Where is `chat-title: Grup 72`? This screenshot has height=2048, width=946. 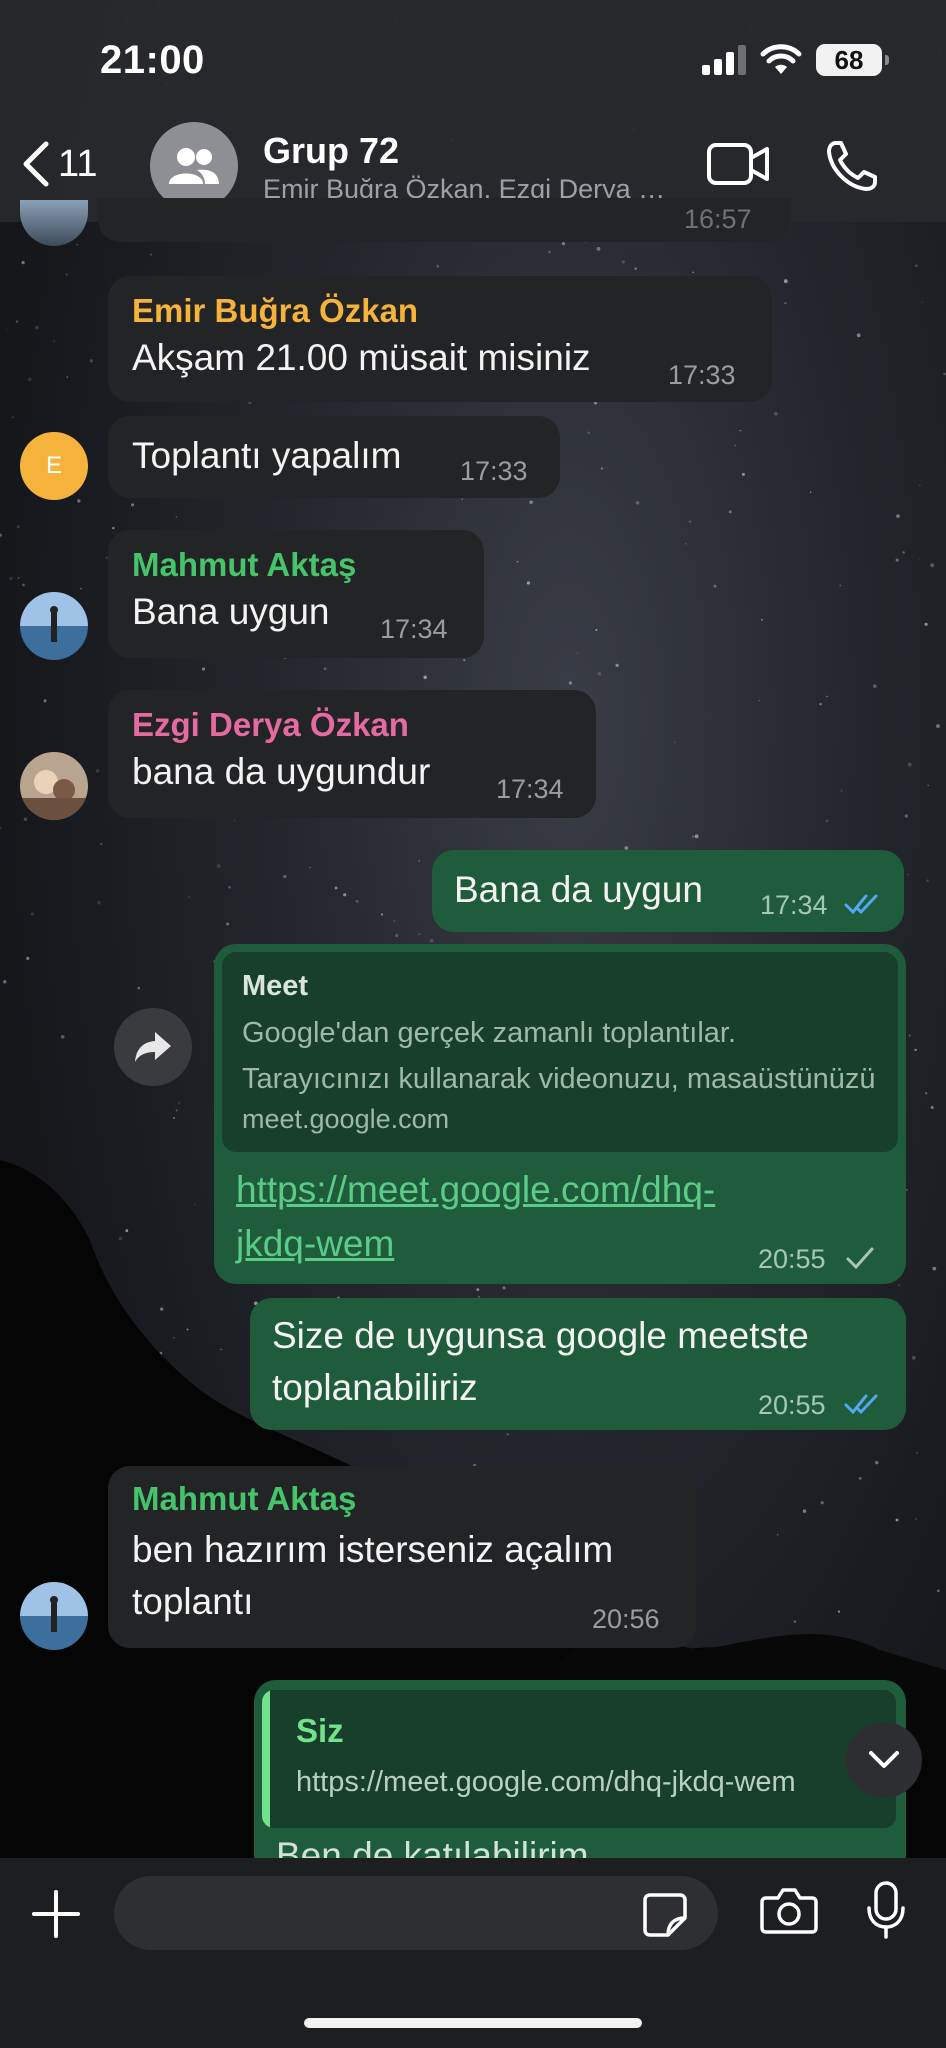
chat-title: Grup 72 is located at coordinates (331, 151).